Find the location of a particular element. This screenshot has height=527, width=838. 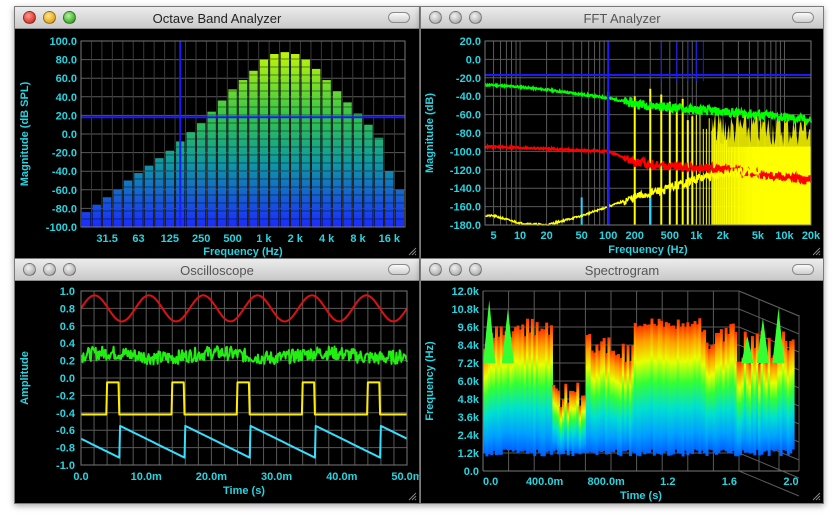

window-title: FFT Analyzer is located at coordinates (622, 18).